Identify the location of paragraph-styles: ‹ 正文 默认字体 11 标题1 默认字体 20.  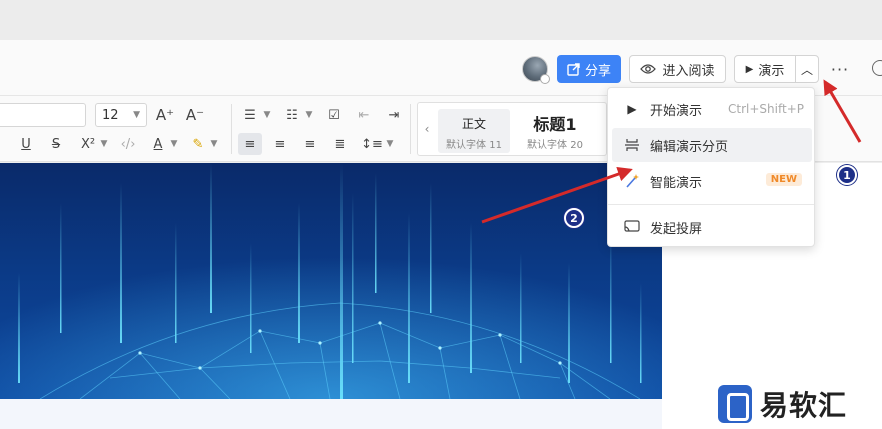
(512, 129).